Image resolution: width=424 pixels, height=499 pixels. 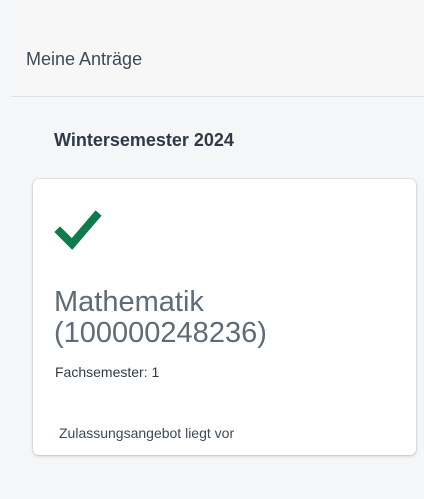 What do you see at coordinates (78, 230) in the screenshot?
I see `checkmark-icon` at bounding box center [78, 230].